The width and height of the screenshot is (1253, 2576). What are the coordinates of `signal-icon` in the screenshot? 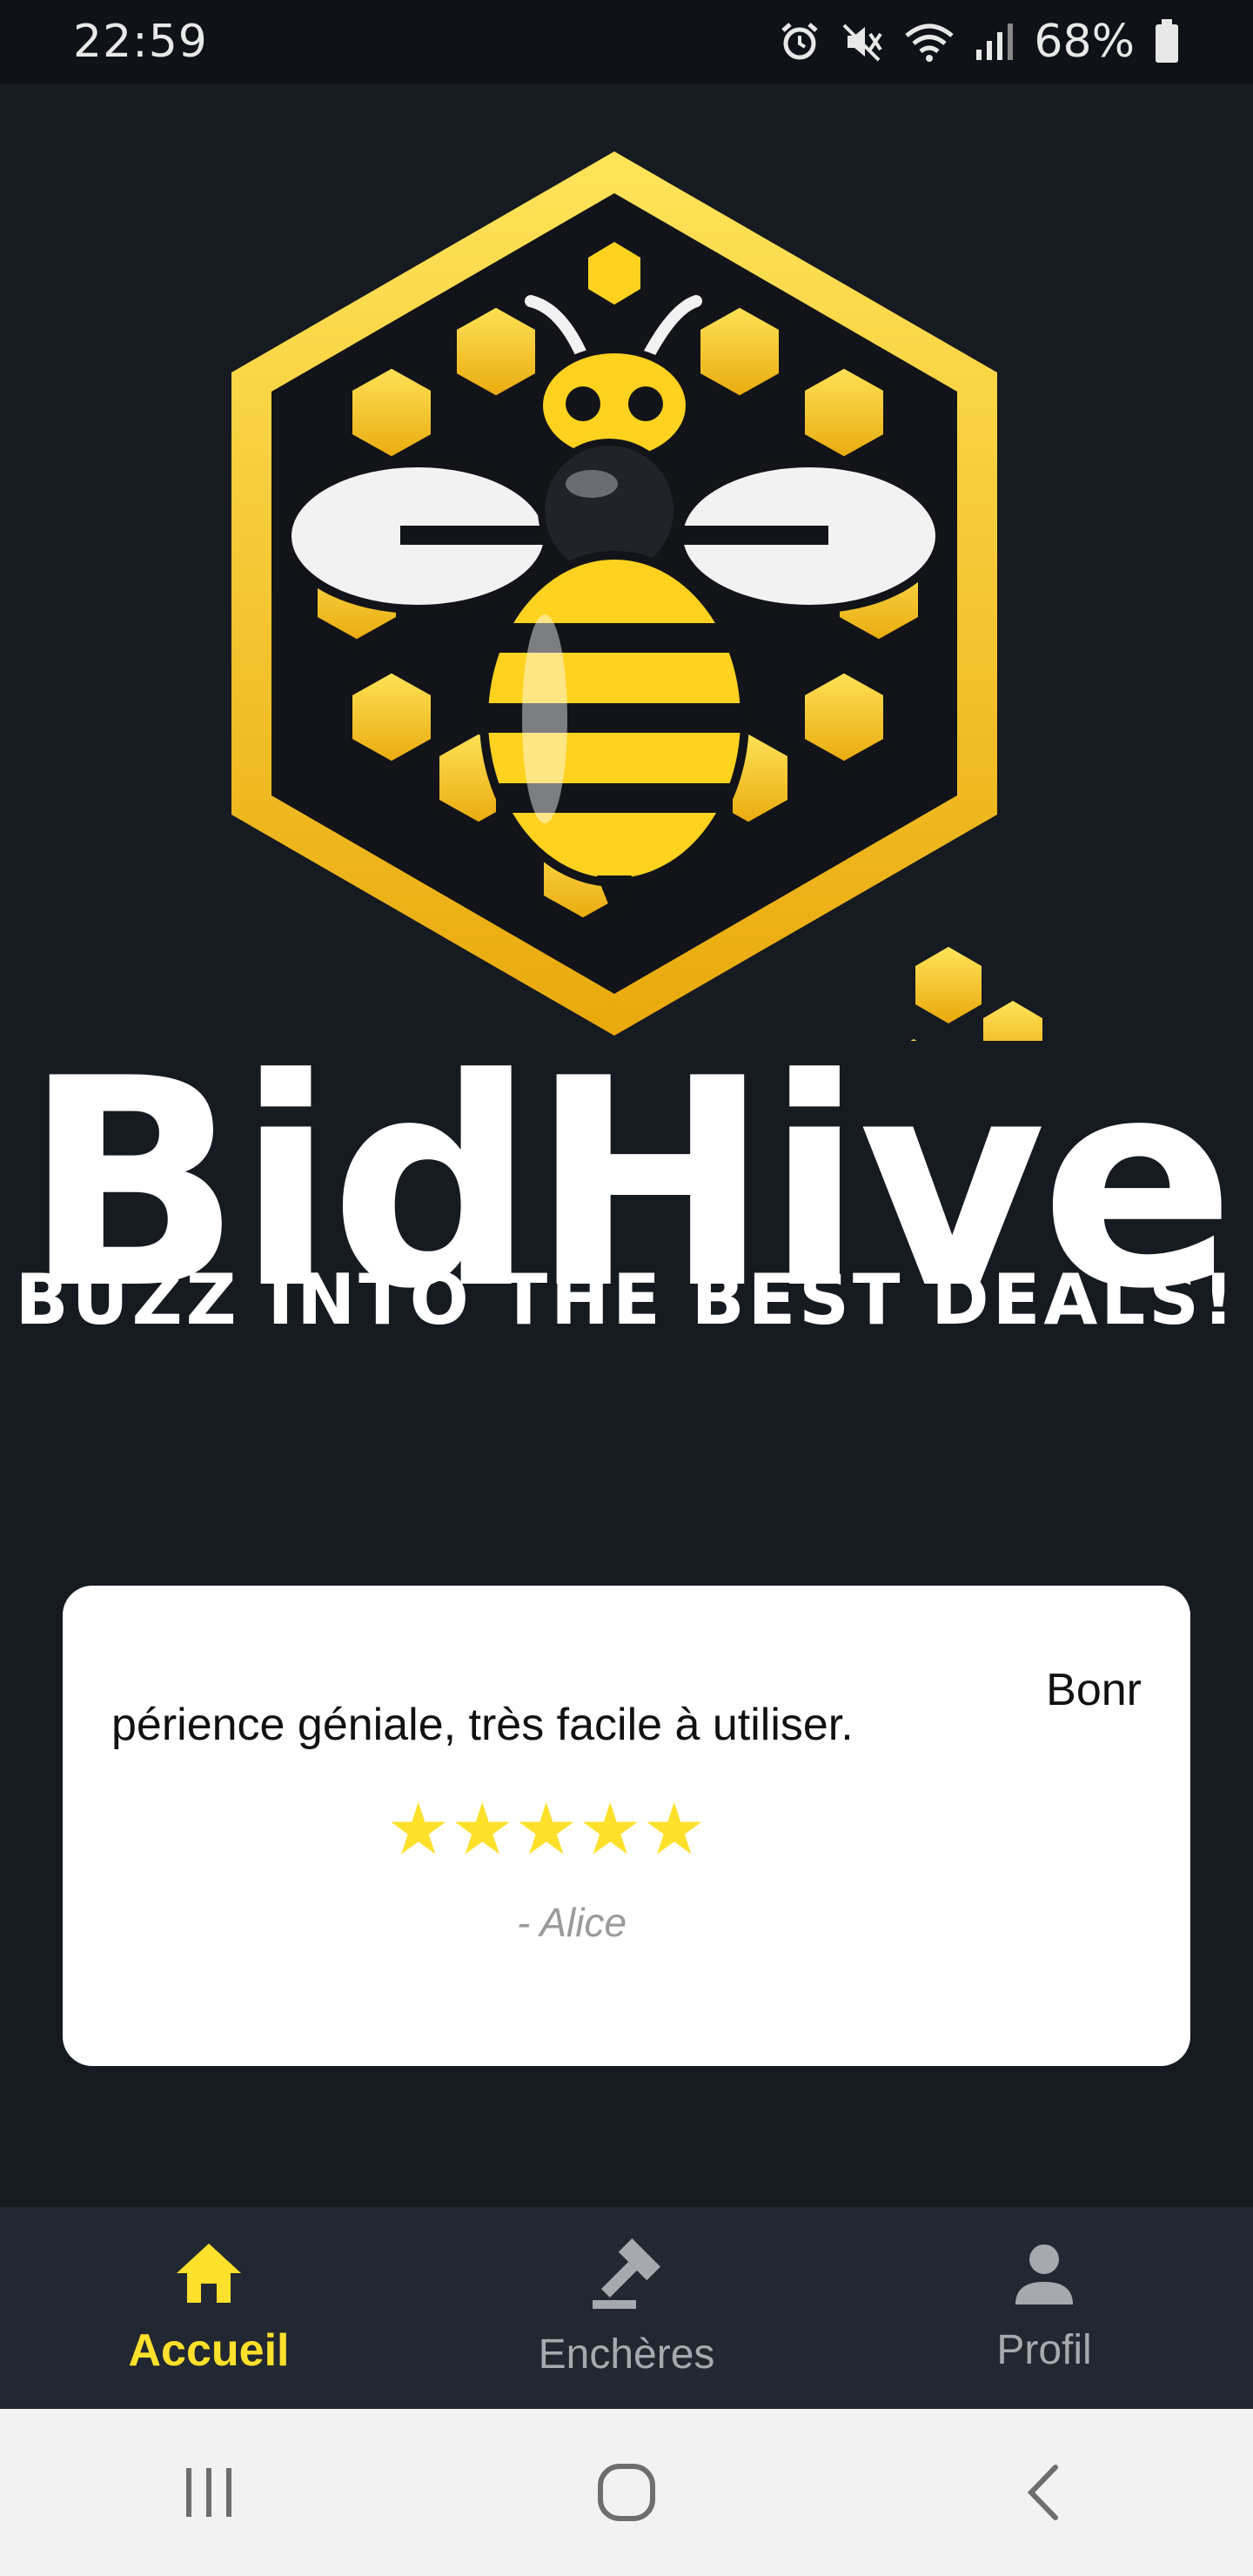 It's located at (995, 42).